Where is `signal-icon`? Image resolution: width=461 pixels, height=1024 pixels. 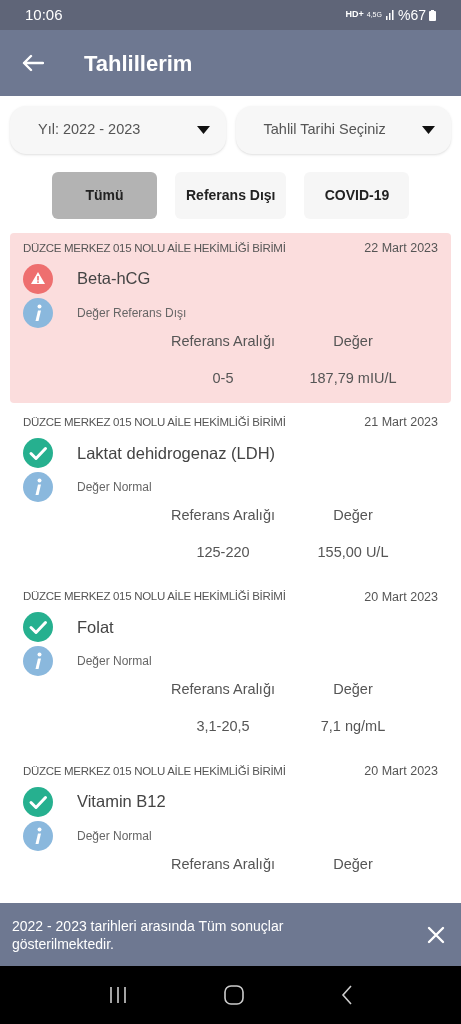 signal-icon is located at coordinates (389, 15).